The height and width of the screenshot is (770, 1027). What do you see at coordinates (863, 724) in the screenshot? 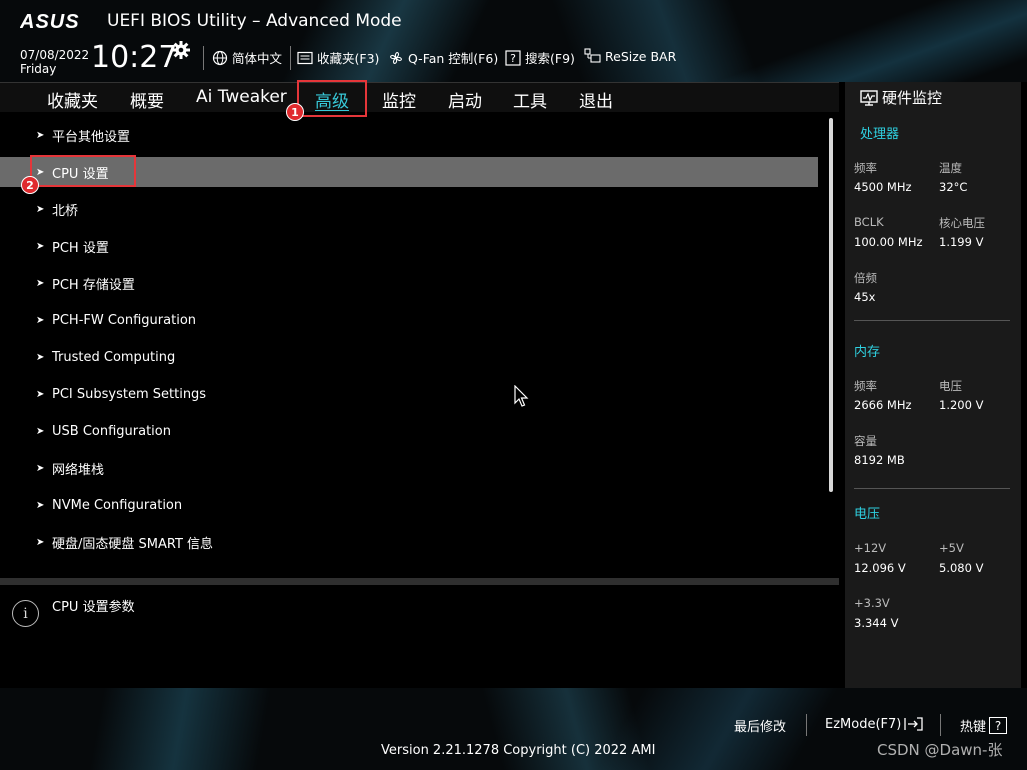
I see `ezmode-label: EzMode(F7)` at bounding box center [863, 724].